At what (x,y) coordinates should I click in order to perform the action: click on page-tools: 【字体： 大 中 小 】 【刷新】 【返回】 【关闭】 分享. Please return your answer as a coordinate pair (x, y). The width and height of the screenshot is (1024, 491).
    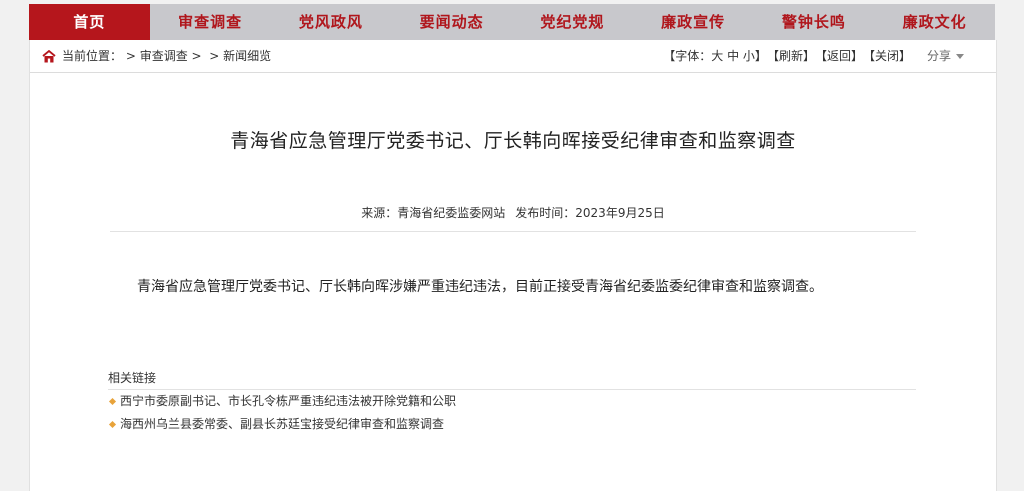
    Looking at the image, I should click on (813, 56).